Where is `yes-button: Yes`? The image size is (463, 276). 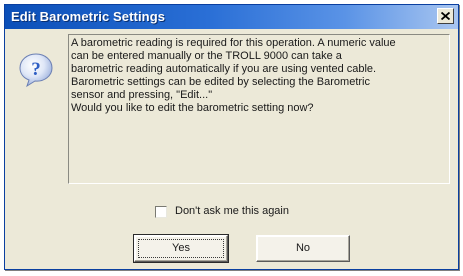
yes-button: Yes is located at coordinates (181, 248).